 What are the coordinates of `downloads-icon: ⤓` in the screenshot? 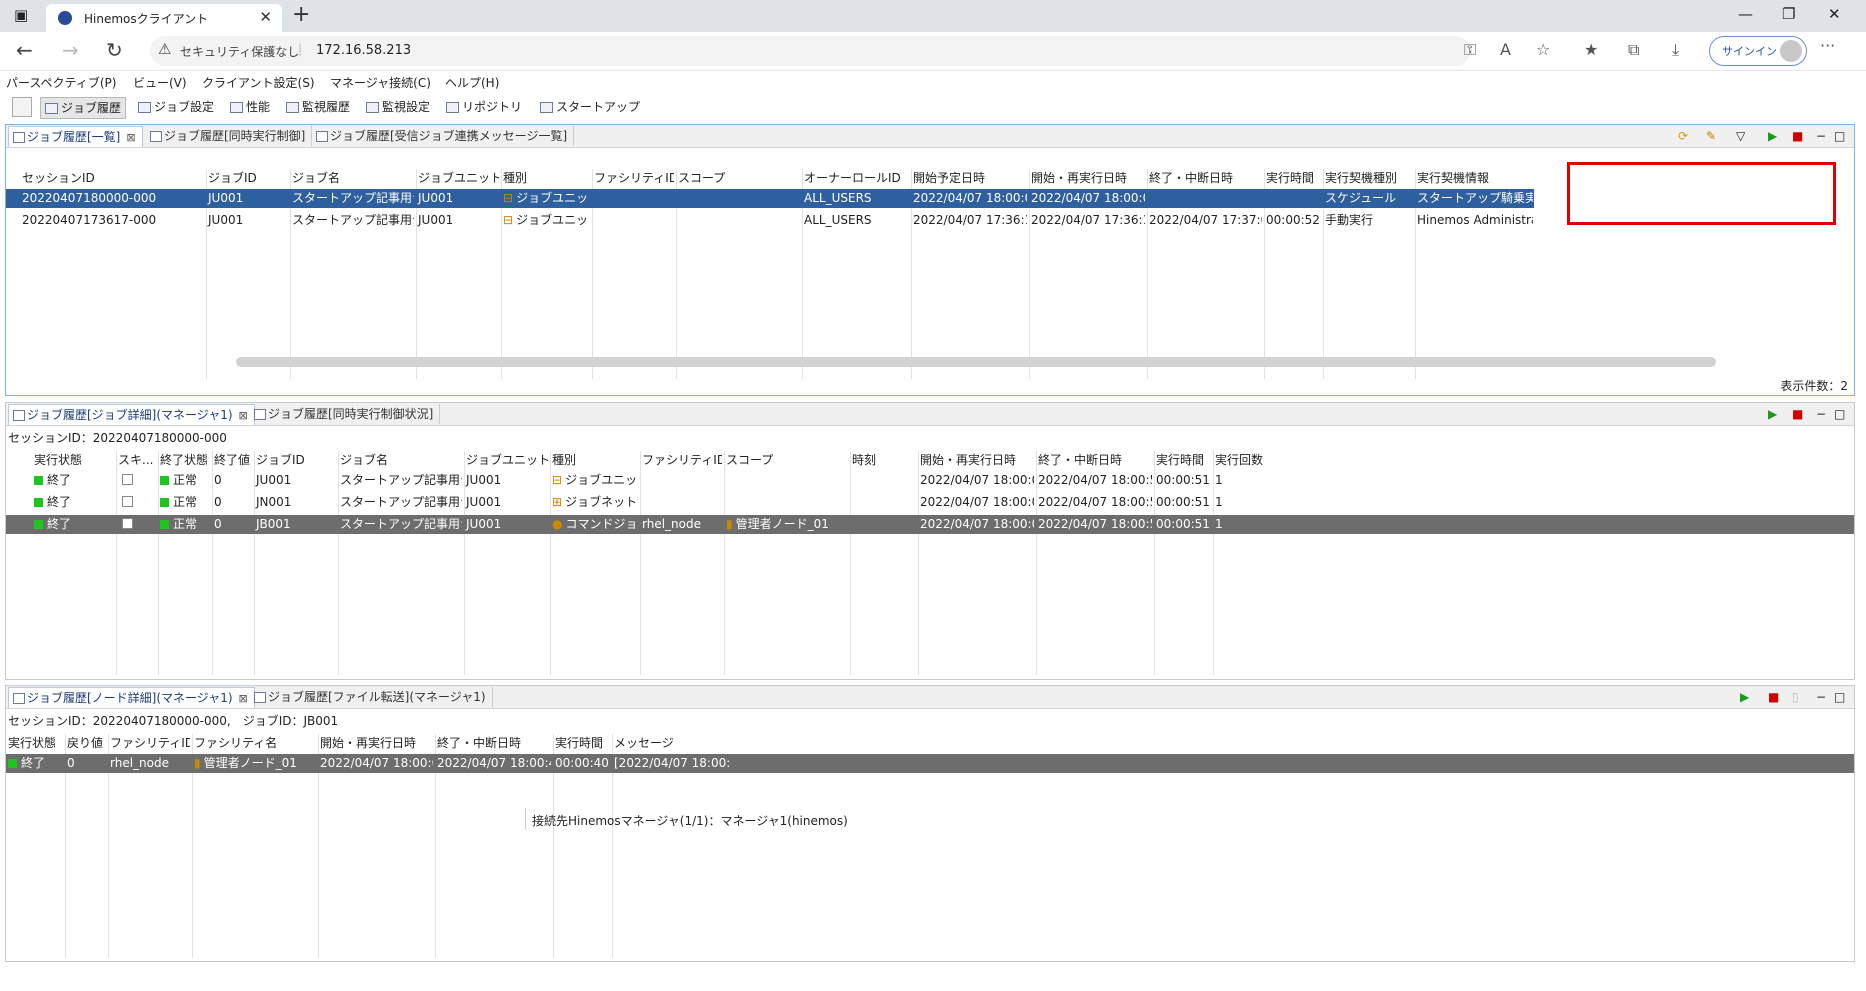 It's located at (1675, 50).